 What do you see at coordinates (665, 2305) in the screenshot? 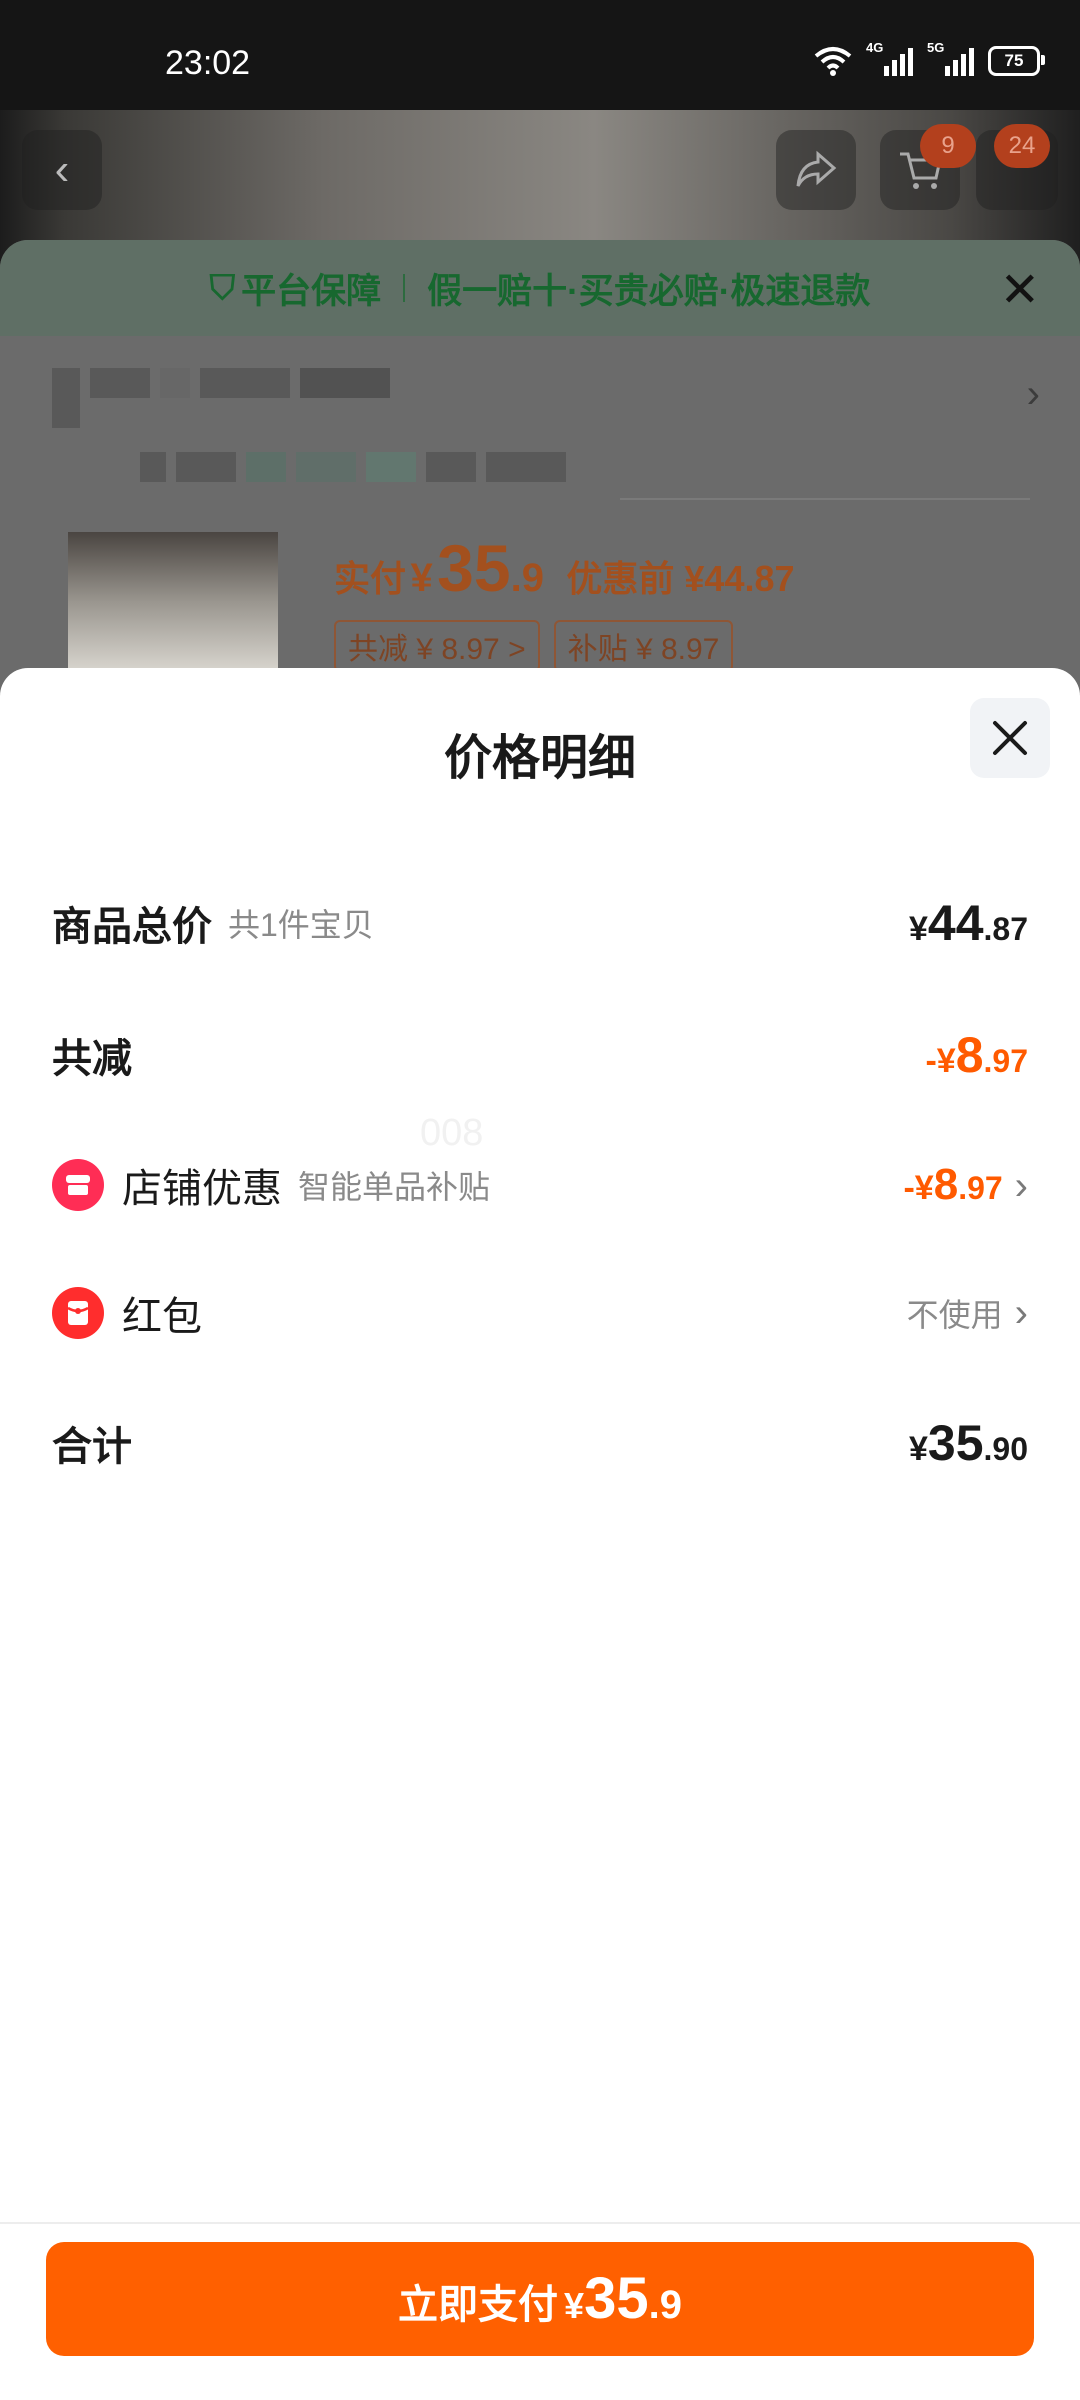
I see `pay-dec: .9` at bounding box center [665, 2305].